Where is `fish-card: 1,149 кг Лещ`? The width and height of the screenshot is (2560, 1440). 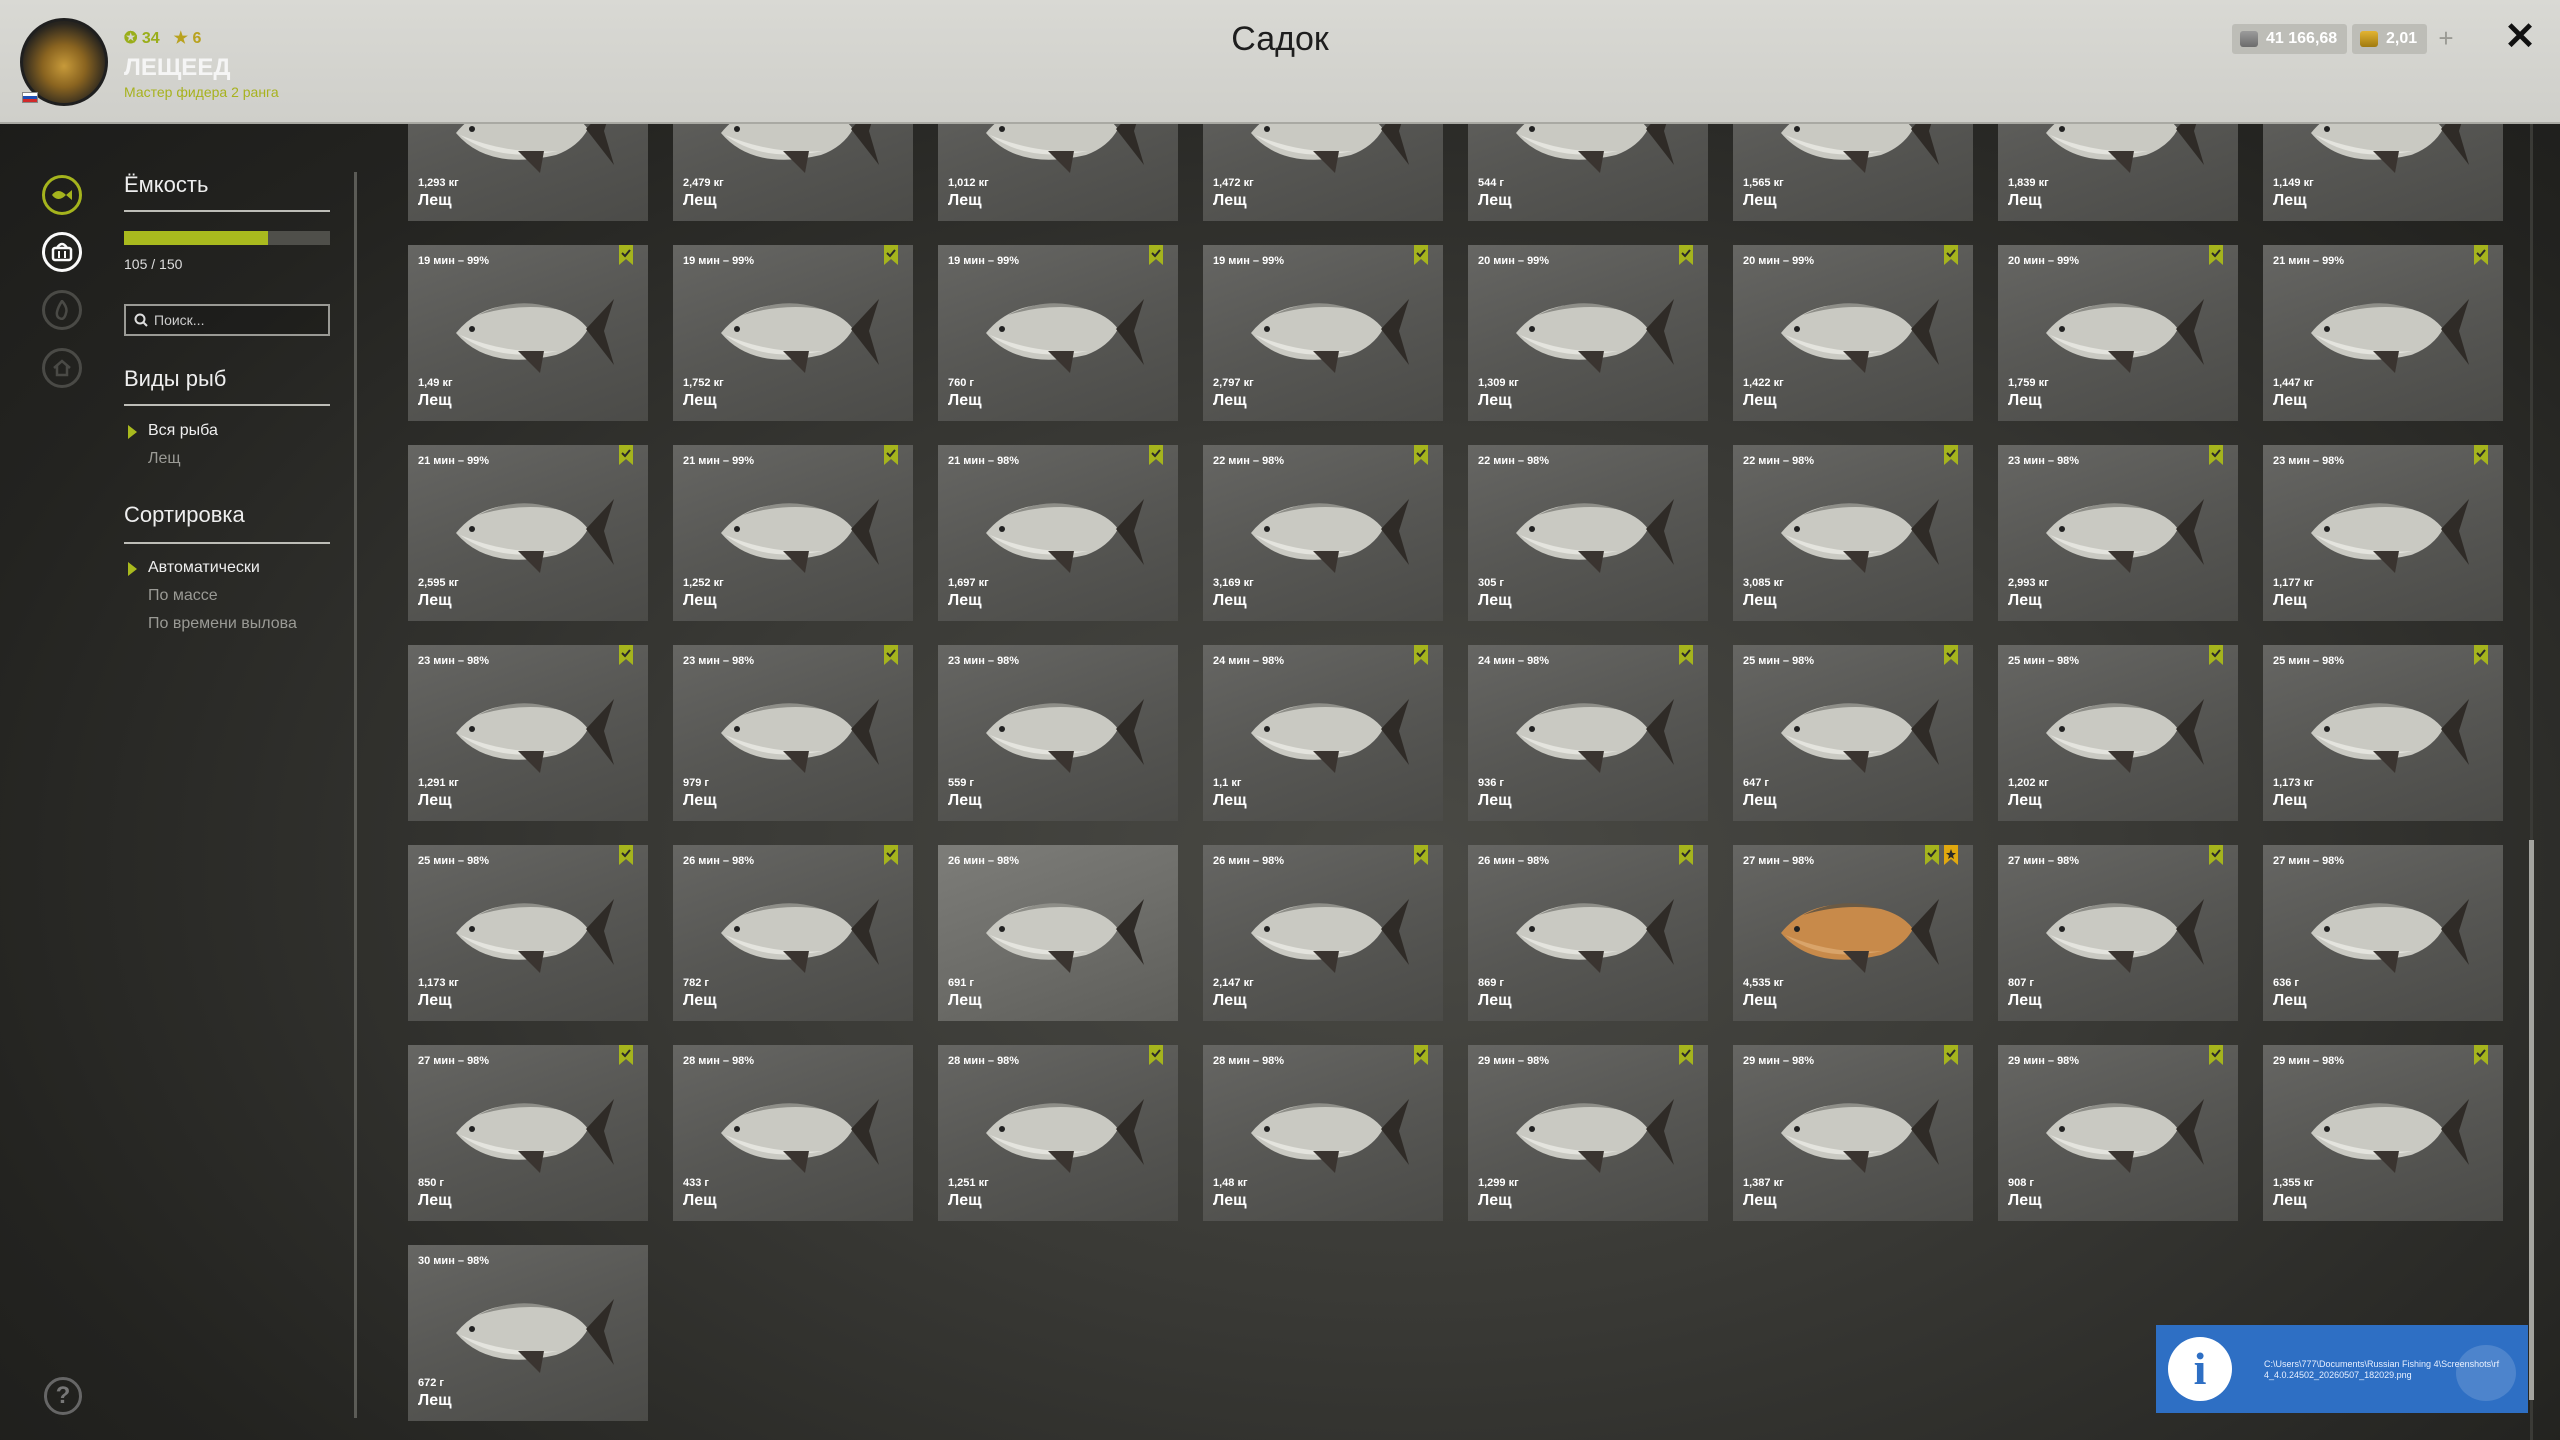
fish-card: 1,149 кг Лещ is located at coordinates (2383, 172).